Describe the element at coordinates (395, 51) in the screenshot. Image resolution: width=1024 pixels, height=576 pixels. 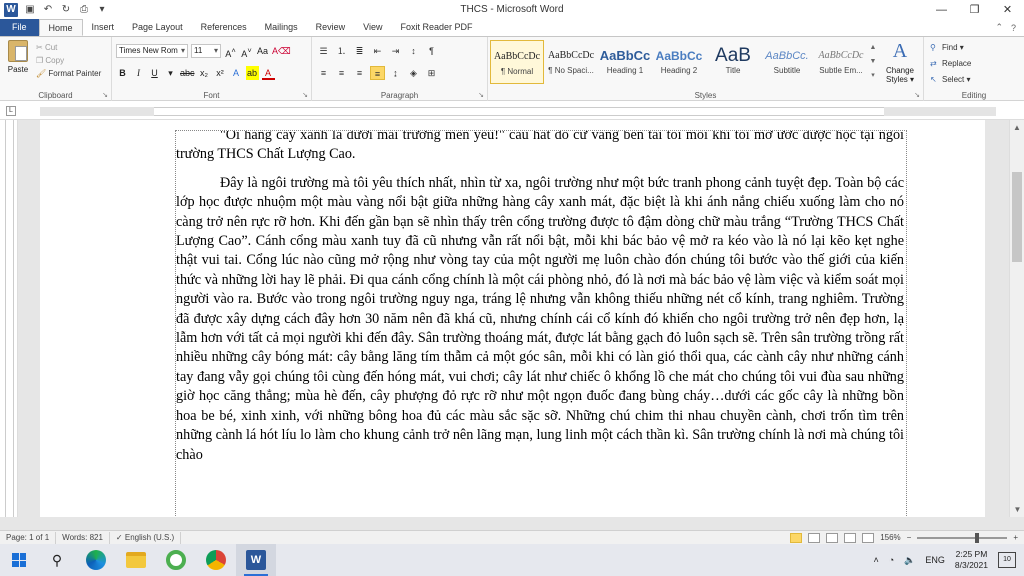
I see `increase-indent-icon: ⇥` at that location.